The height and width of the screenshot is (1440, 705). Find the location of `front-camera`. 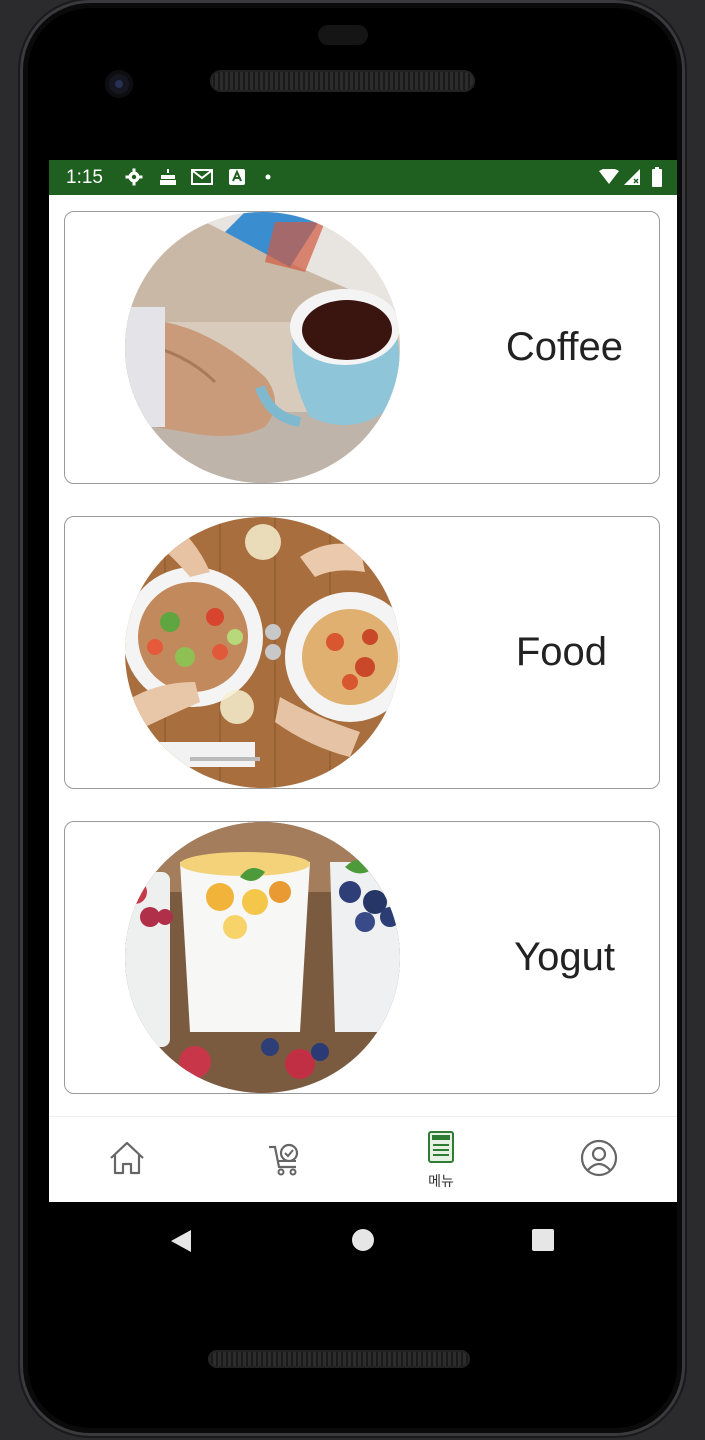

front-camera is located at coordinates (119, 84).